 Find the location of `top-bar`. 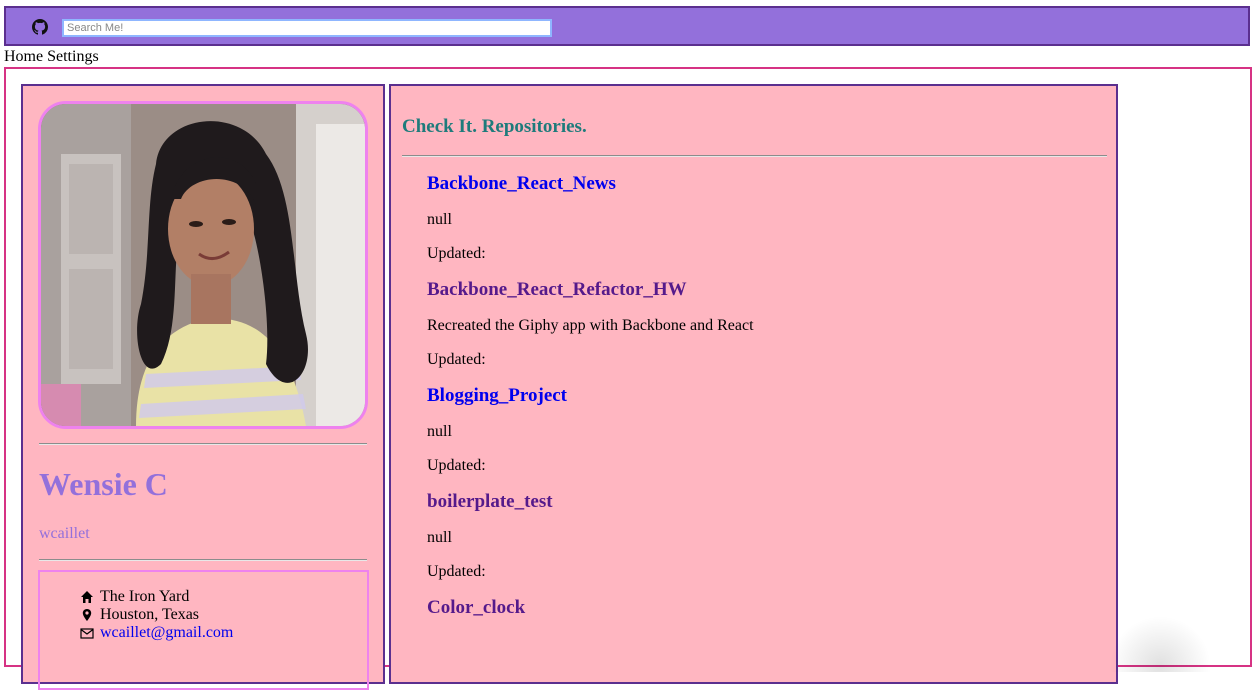

top-bar is located at coordinates (627, 26).